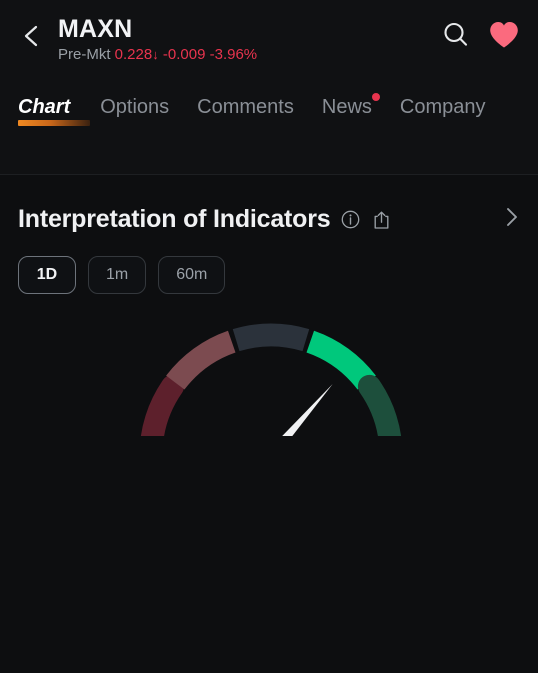  What do you see at coordinates (341, 360) in the screenshot?
I see `gauge-segment-bullish` at bounding box center [341, 360].